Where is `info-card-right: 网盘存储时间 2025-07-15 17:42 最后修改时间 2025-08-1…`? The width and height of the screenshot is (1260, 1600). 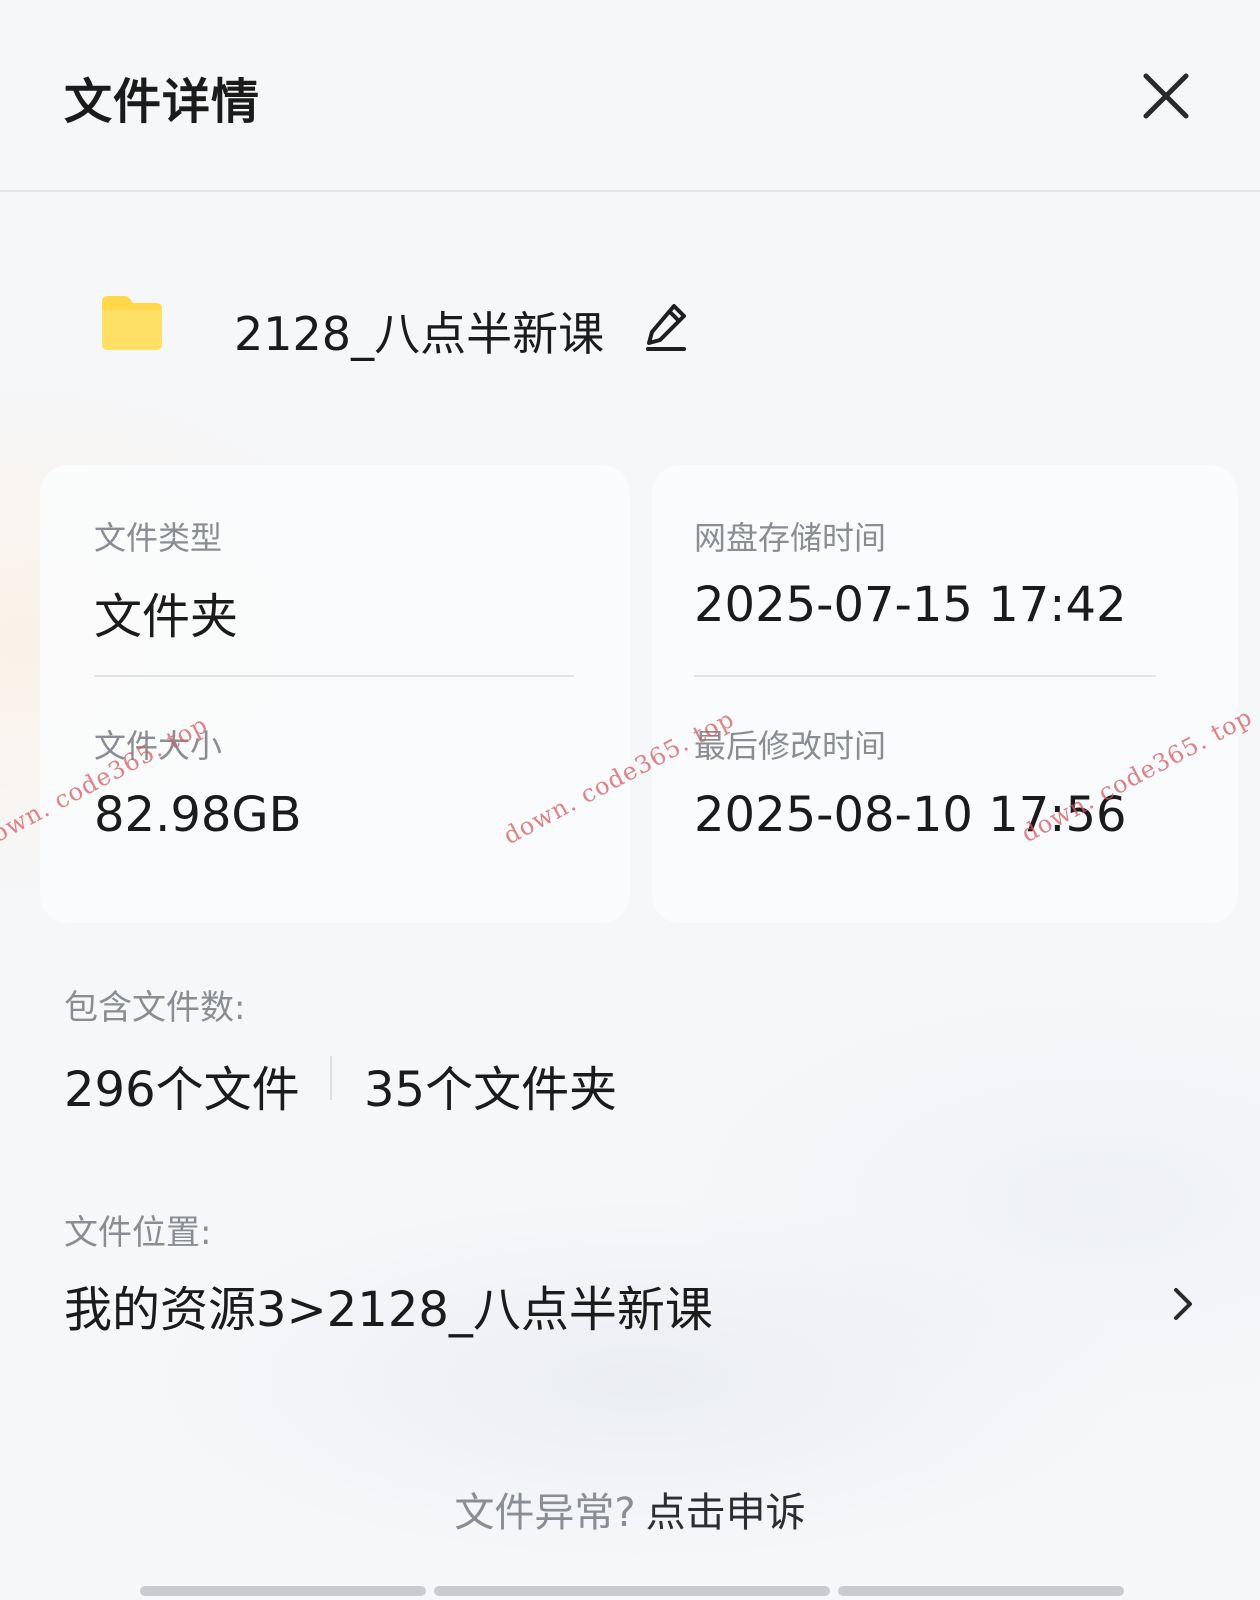
info-card-right: 网盘存储时间 2025-07-15 17:42 最后修改时间 2025-08-1… is located at coordinates (945, 694).